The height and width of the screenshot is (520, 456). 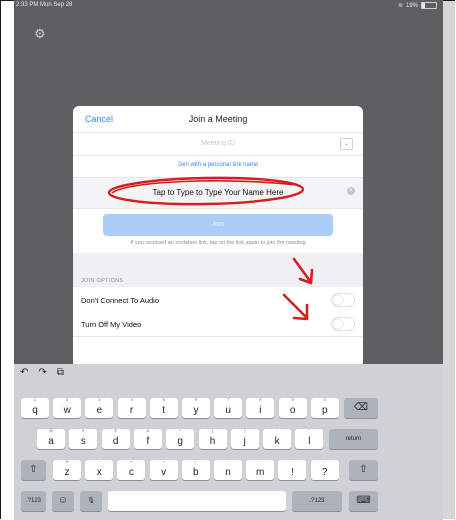 I want to click on name-field-value: Tap to Type to Type Your Name Here, so click(x=218, y=192).